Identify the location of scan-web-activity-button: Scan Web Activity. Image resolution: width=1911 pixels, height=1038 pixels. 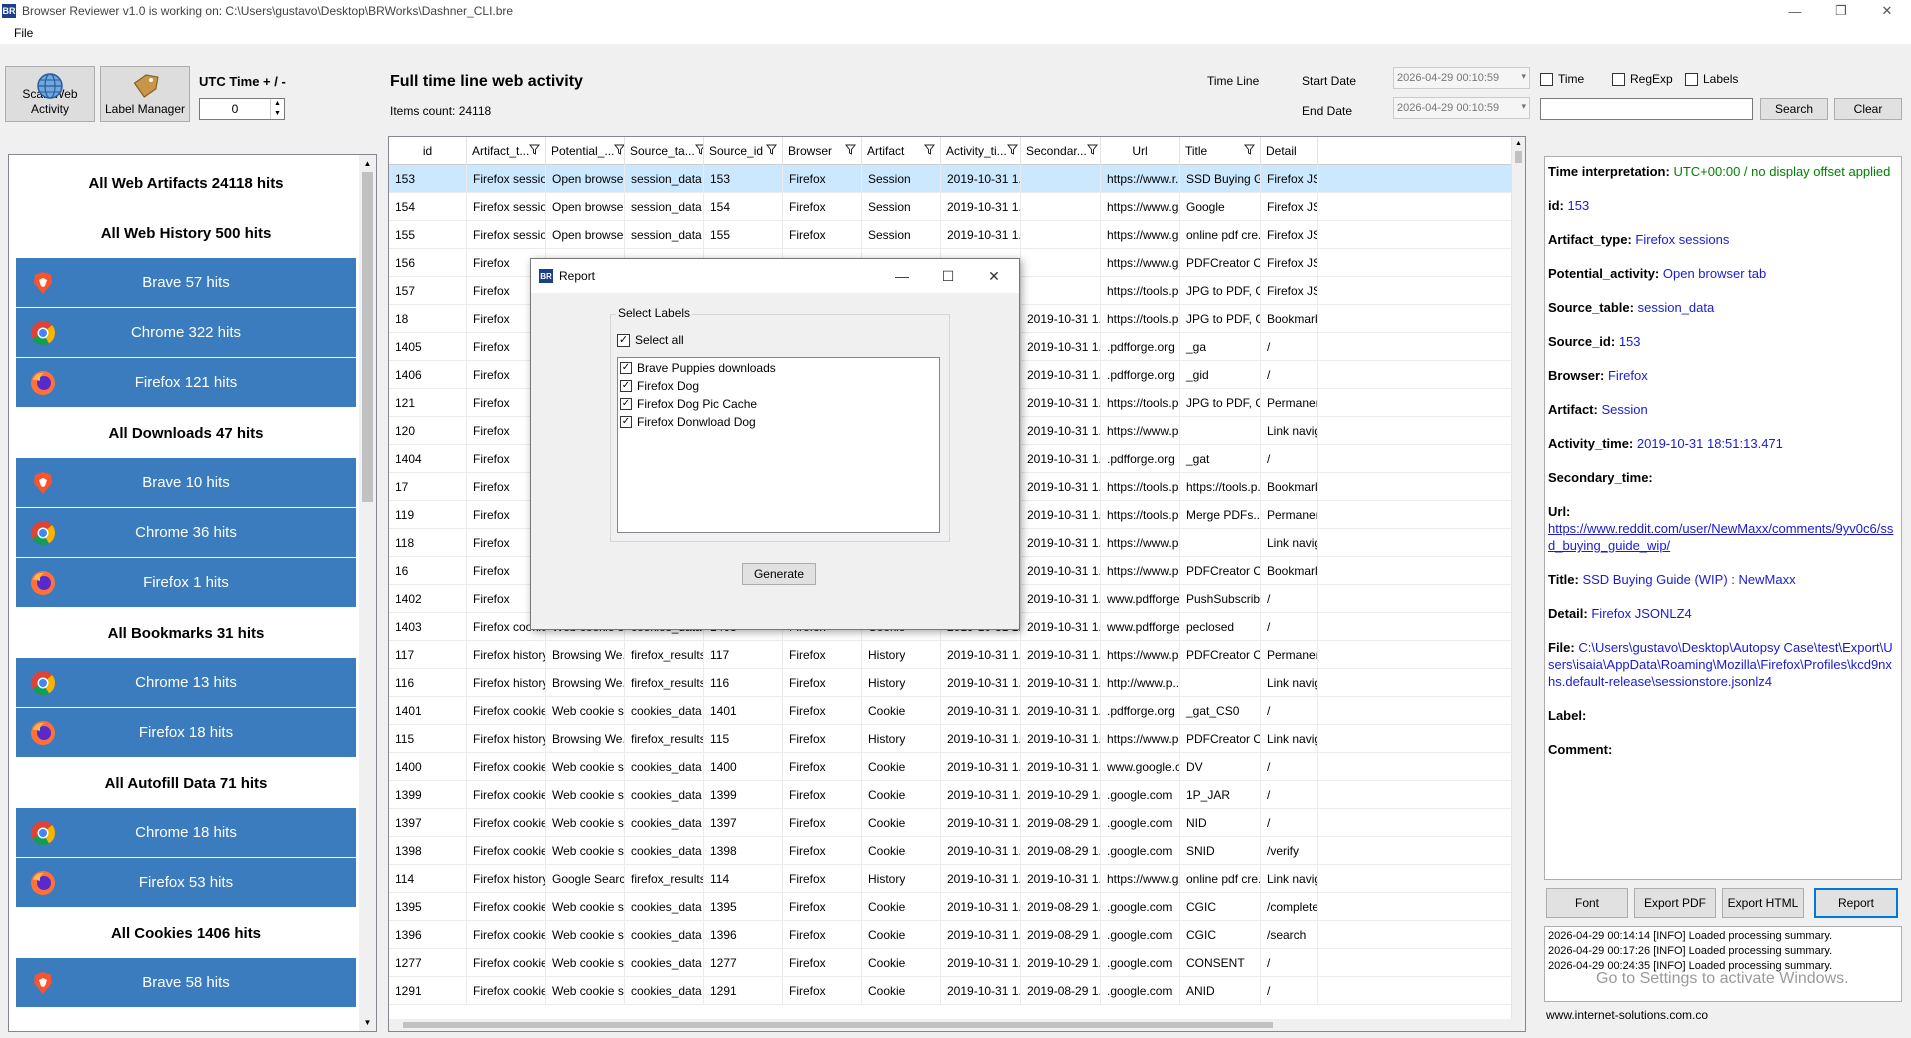
(50, 94).